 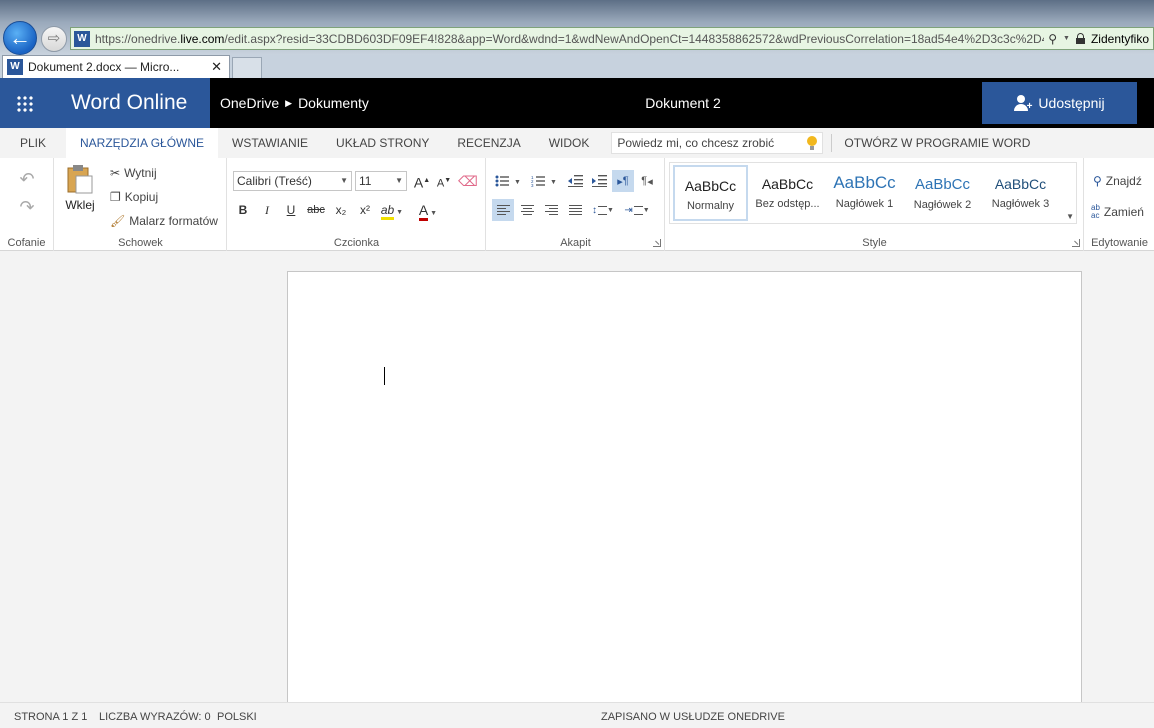 What do you see at coordinates (316, 210) in the screenshot?
I see `strikethrough-button: abc` at bounding box center [316, 210].